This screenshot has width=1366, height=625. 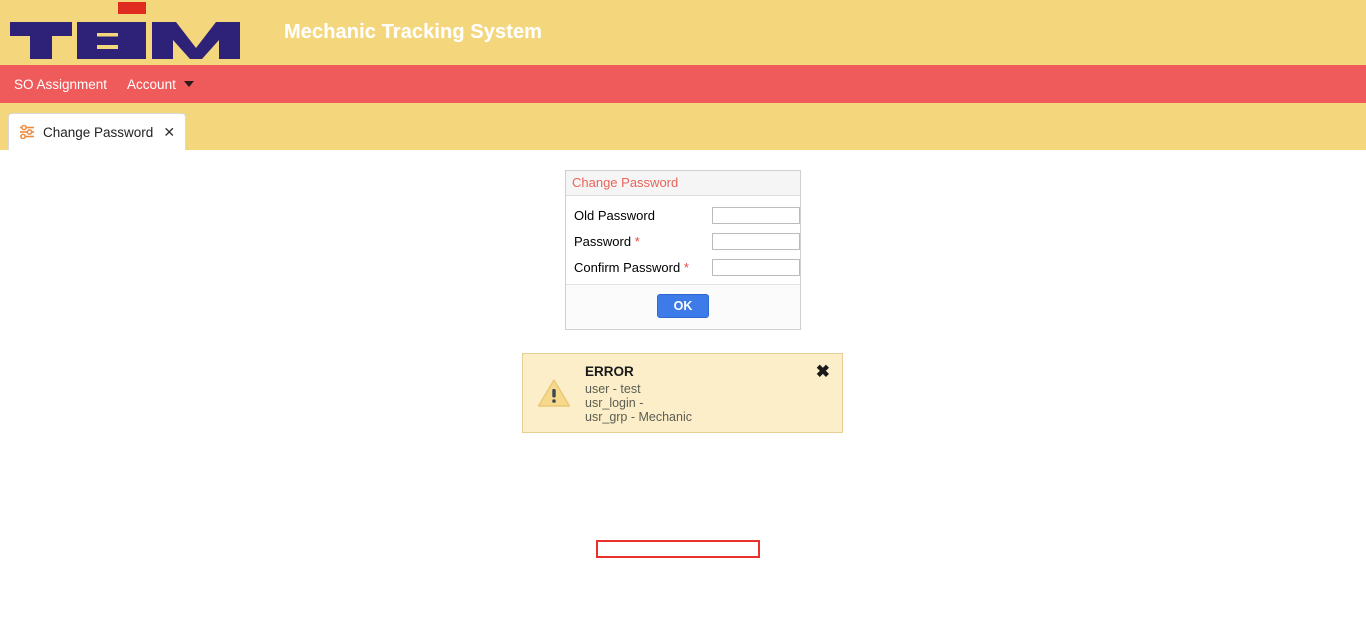 What do you see at coordinates (188, 84) in the screenshot?
I see `chevron-down-icon` at bounding box center [188, 84].